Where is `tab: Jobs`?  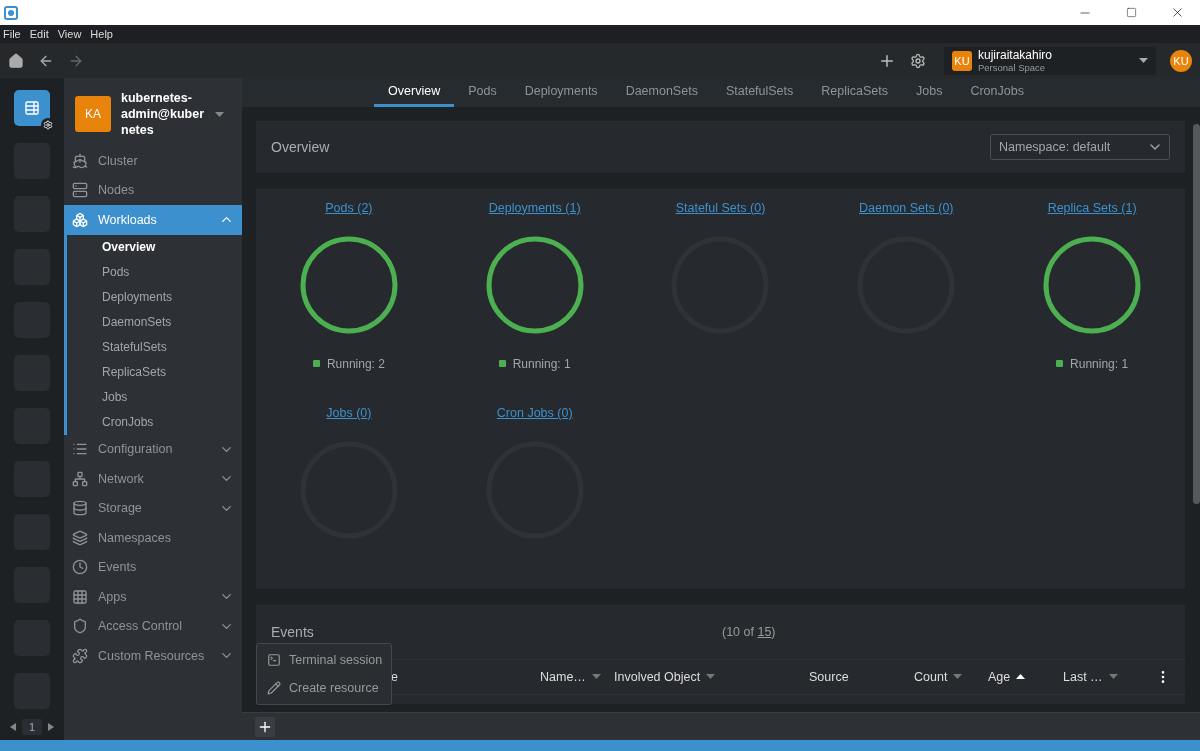
tab: Jobs is located at coordinates (929, 92).